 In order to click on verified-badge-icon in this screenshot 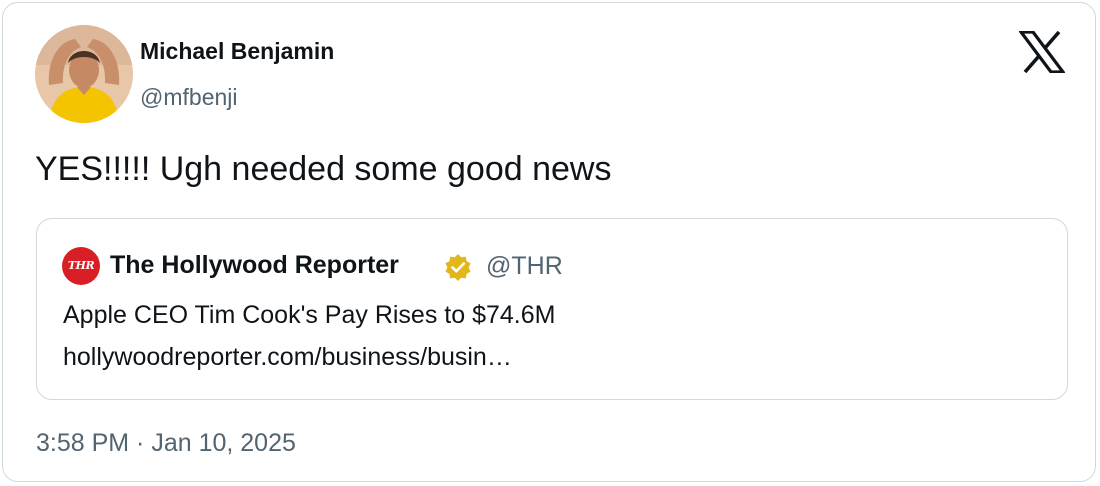, I will do `click(458, 267)`.